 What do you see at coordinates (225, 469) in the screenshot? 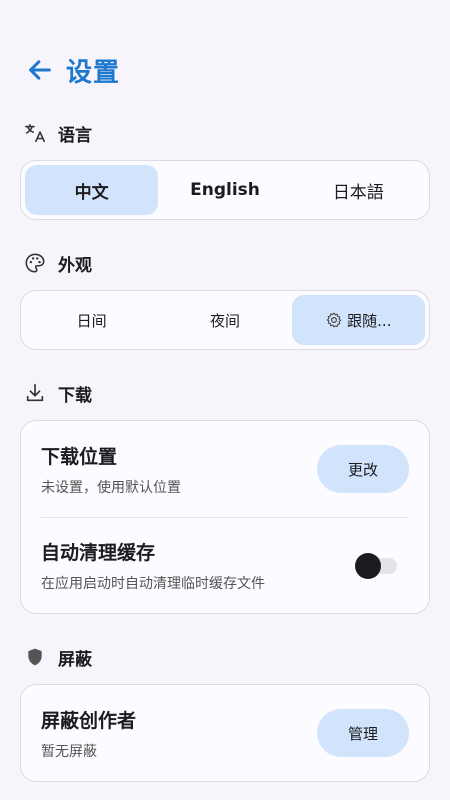
I see `download-location-row: 下载位置 未设置，使用默认位置 更改` at bounding box center [225, 469].